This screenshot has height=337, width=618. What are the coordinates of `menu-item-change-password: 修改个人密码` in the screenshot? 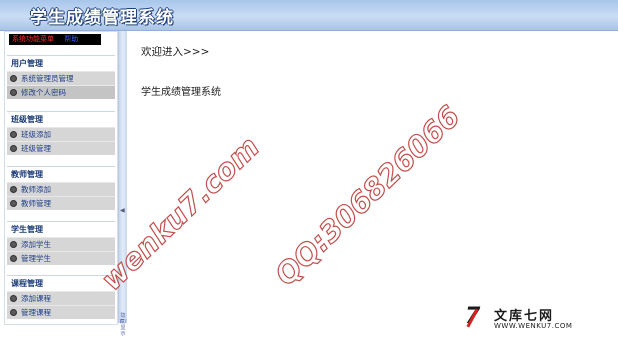 It's located at (61, 92).